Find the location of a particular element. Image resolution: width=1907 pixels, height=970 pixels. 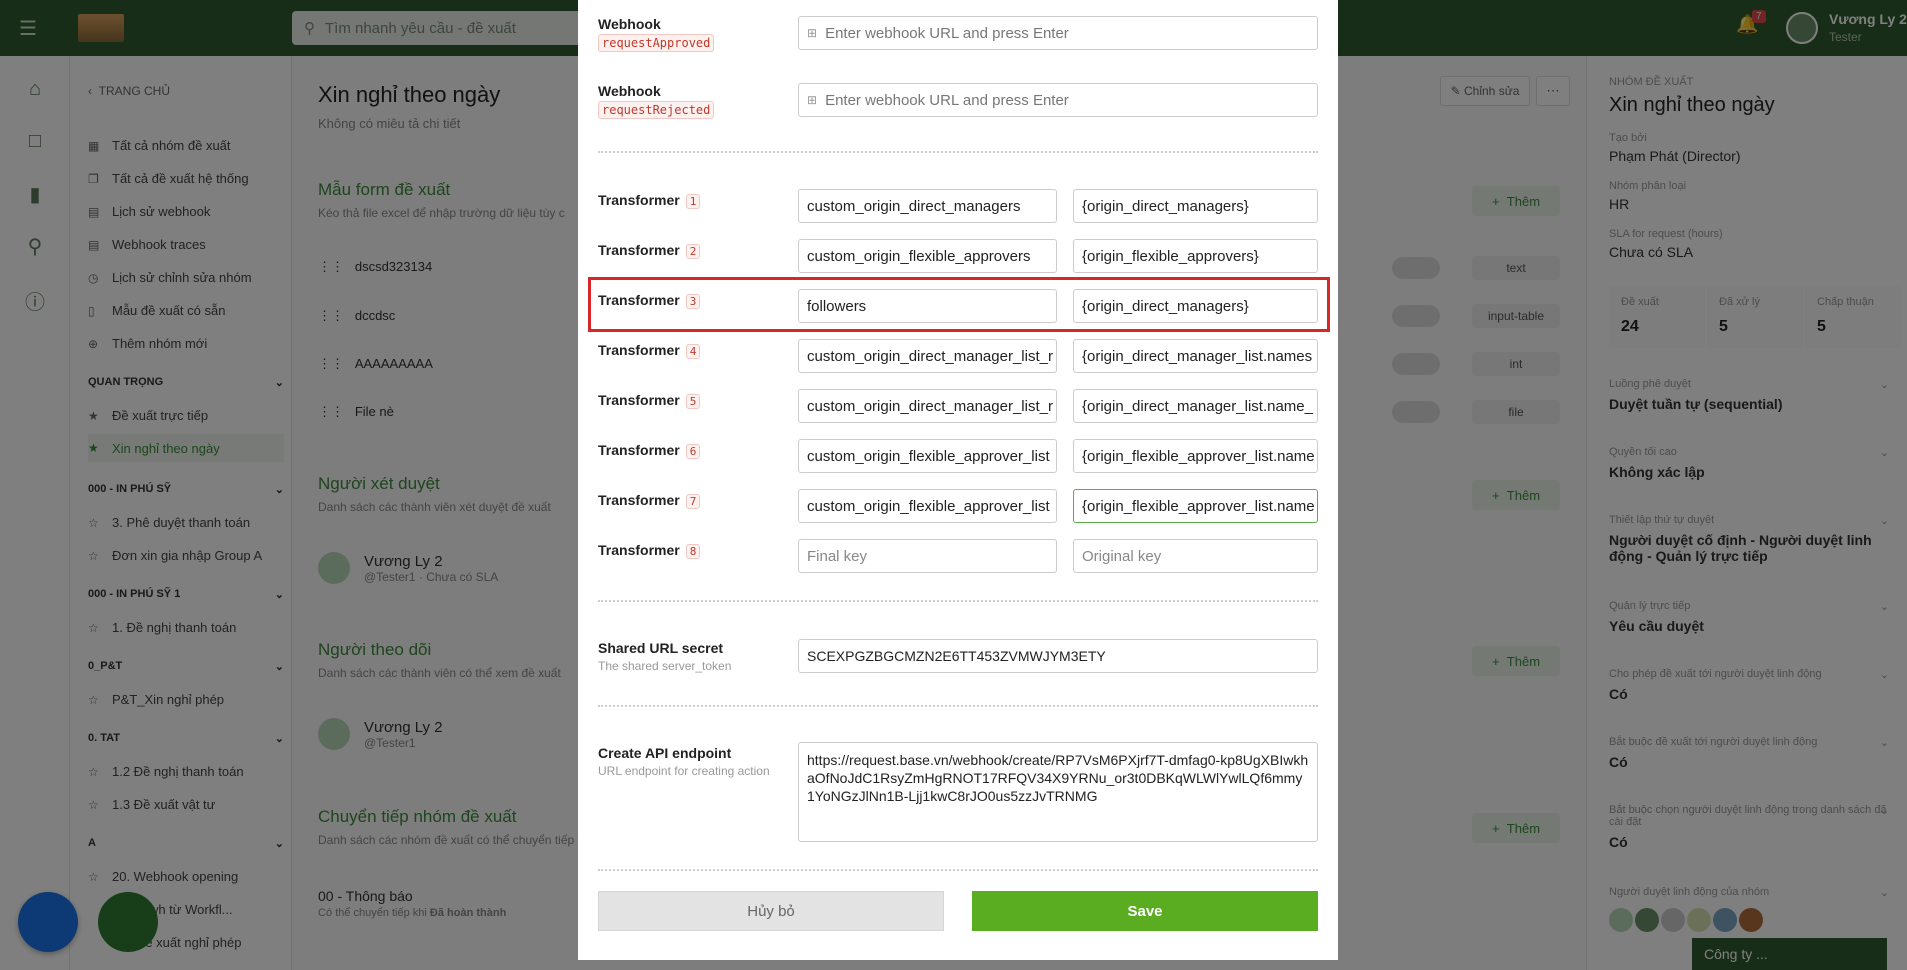

webhook-approved-input: ⊞ Enter webhook URL and press Enter is located at coordinates (1058, 33).